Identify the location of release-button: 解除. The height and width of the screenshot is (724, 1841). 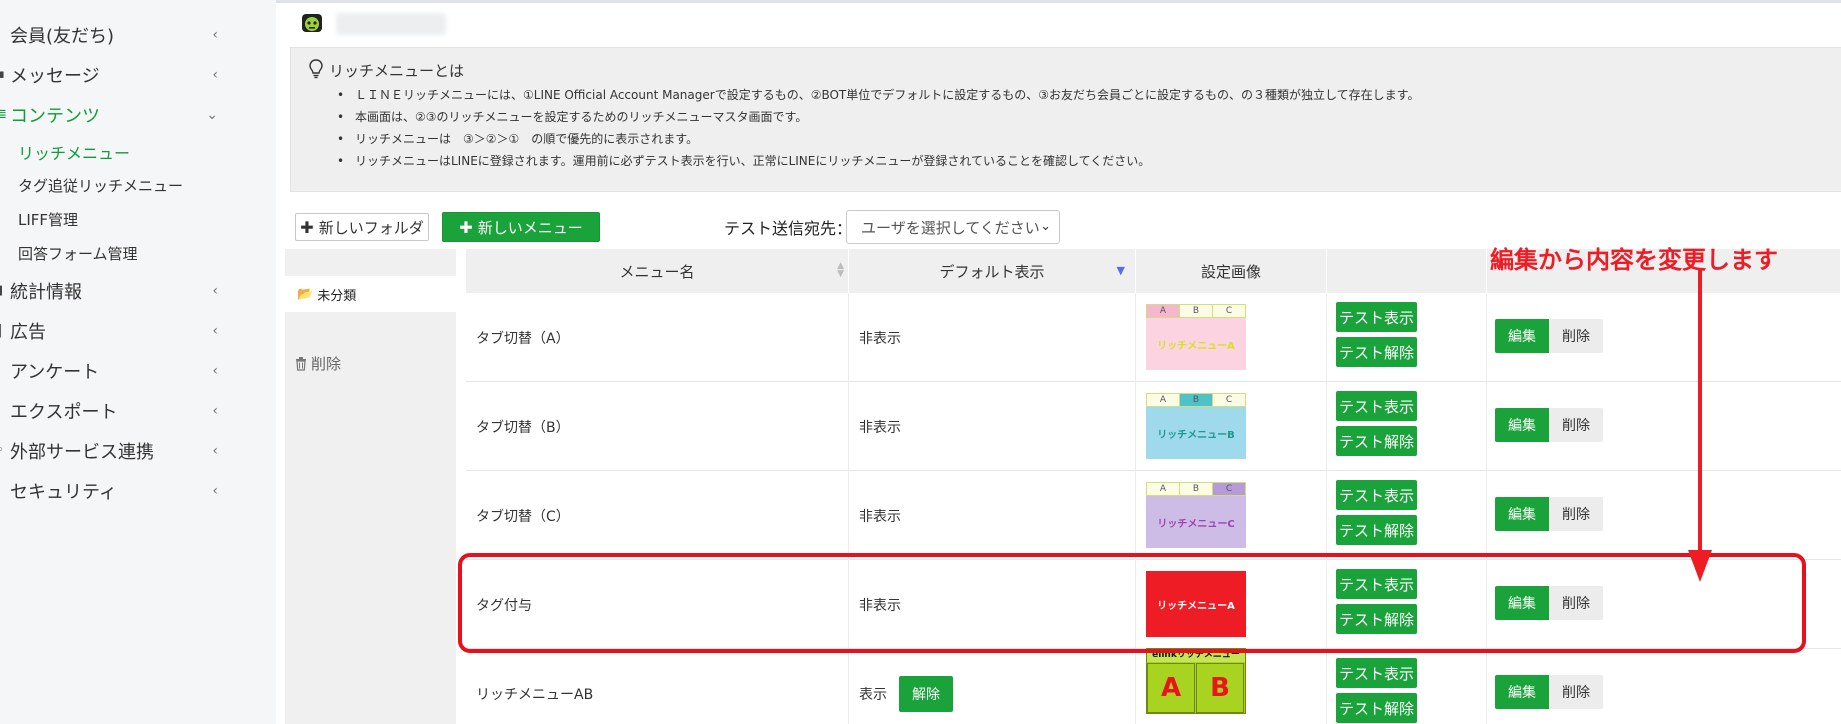
(926, 694).